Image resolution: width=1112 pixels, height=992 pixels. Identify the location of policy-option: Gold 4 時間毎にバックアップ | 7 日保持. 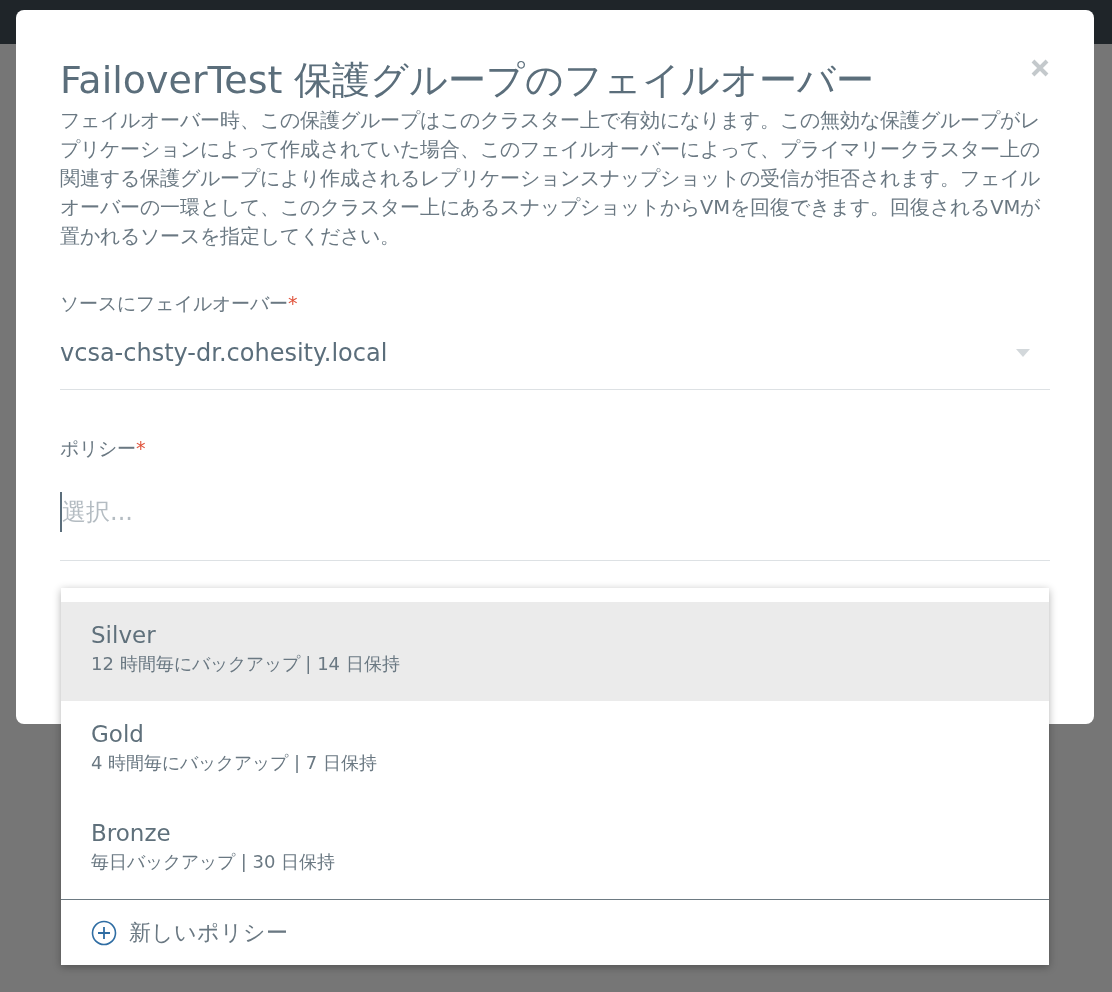
(555, 750).